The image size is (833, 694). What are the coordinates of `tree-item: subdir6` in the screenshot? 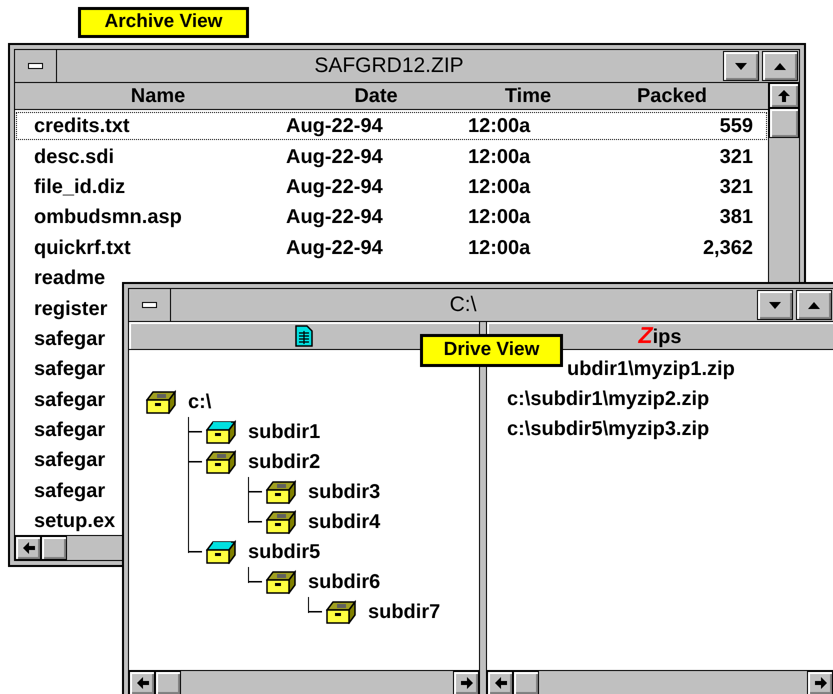 It's located at (344, 582).